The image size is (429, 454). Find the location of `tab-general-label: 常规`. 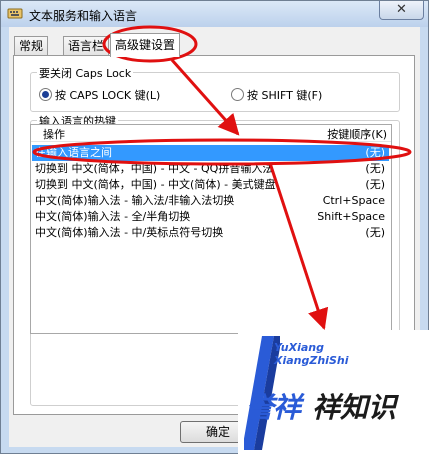

tab-general-label: 常规 is located at coordinates (31, 46).